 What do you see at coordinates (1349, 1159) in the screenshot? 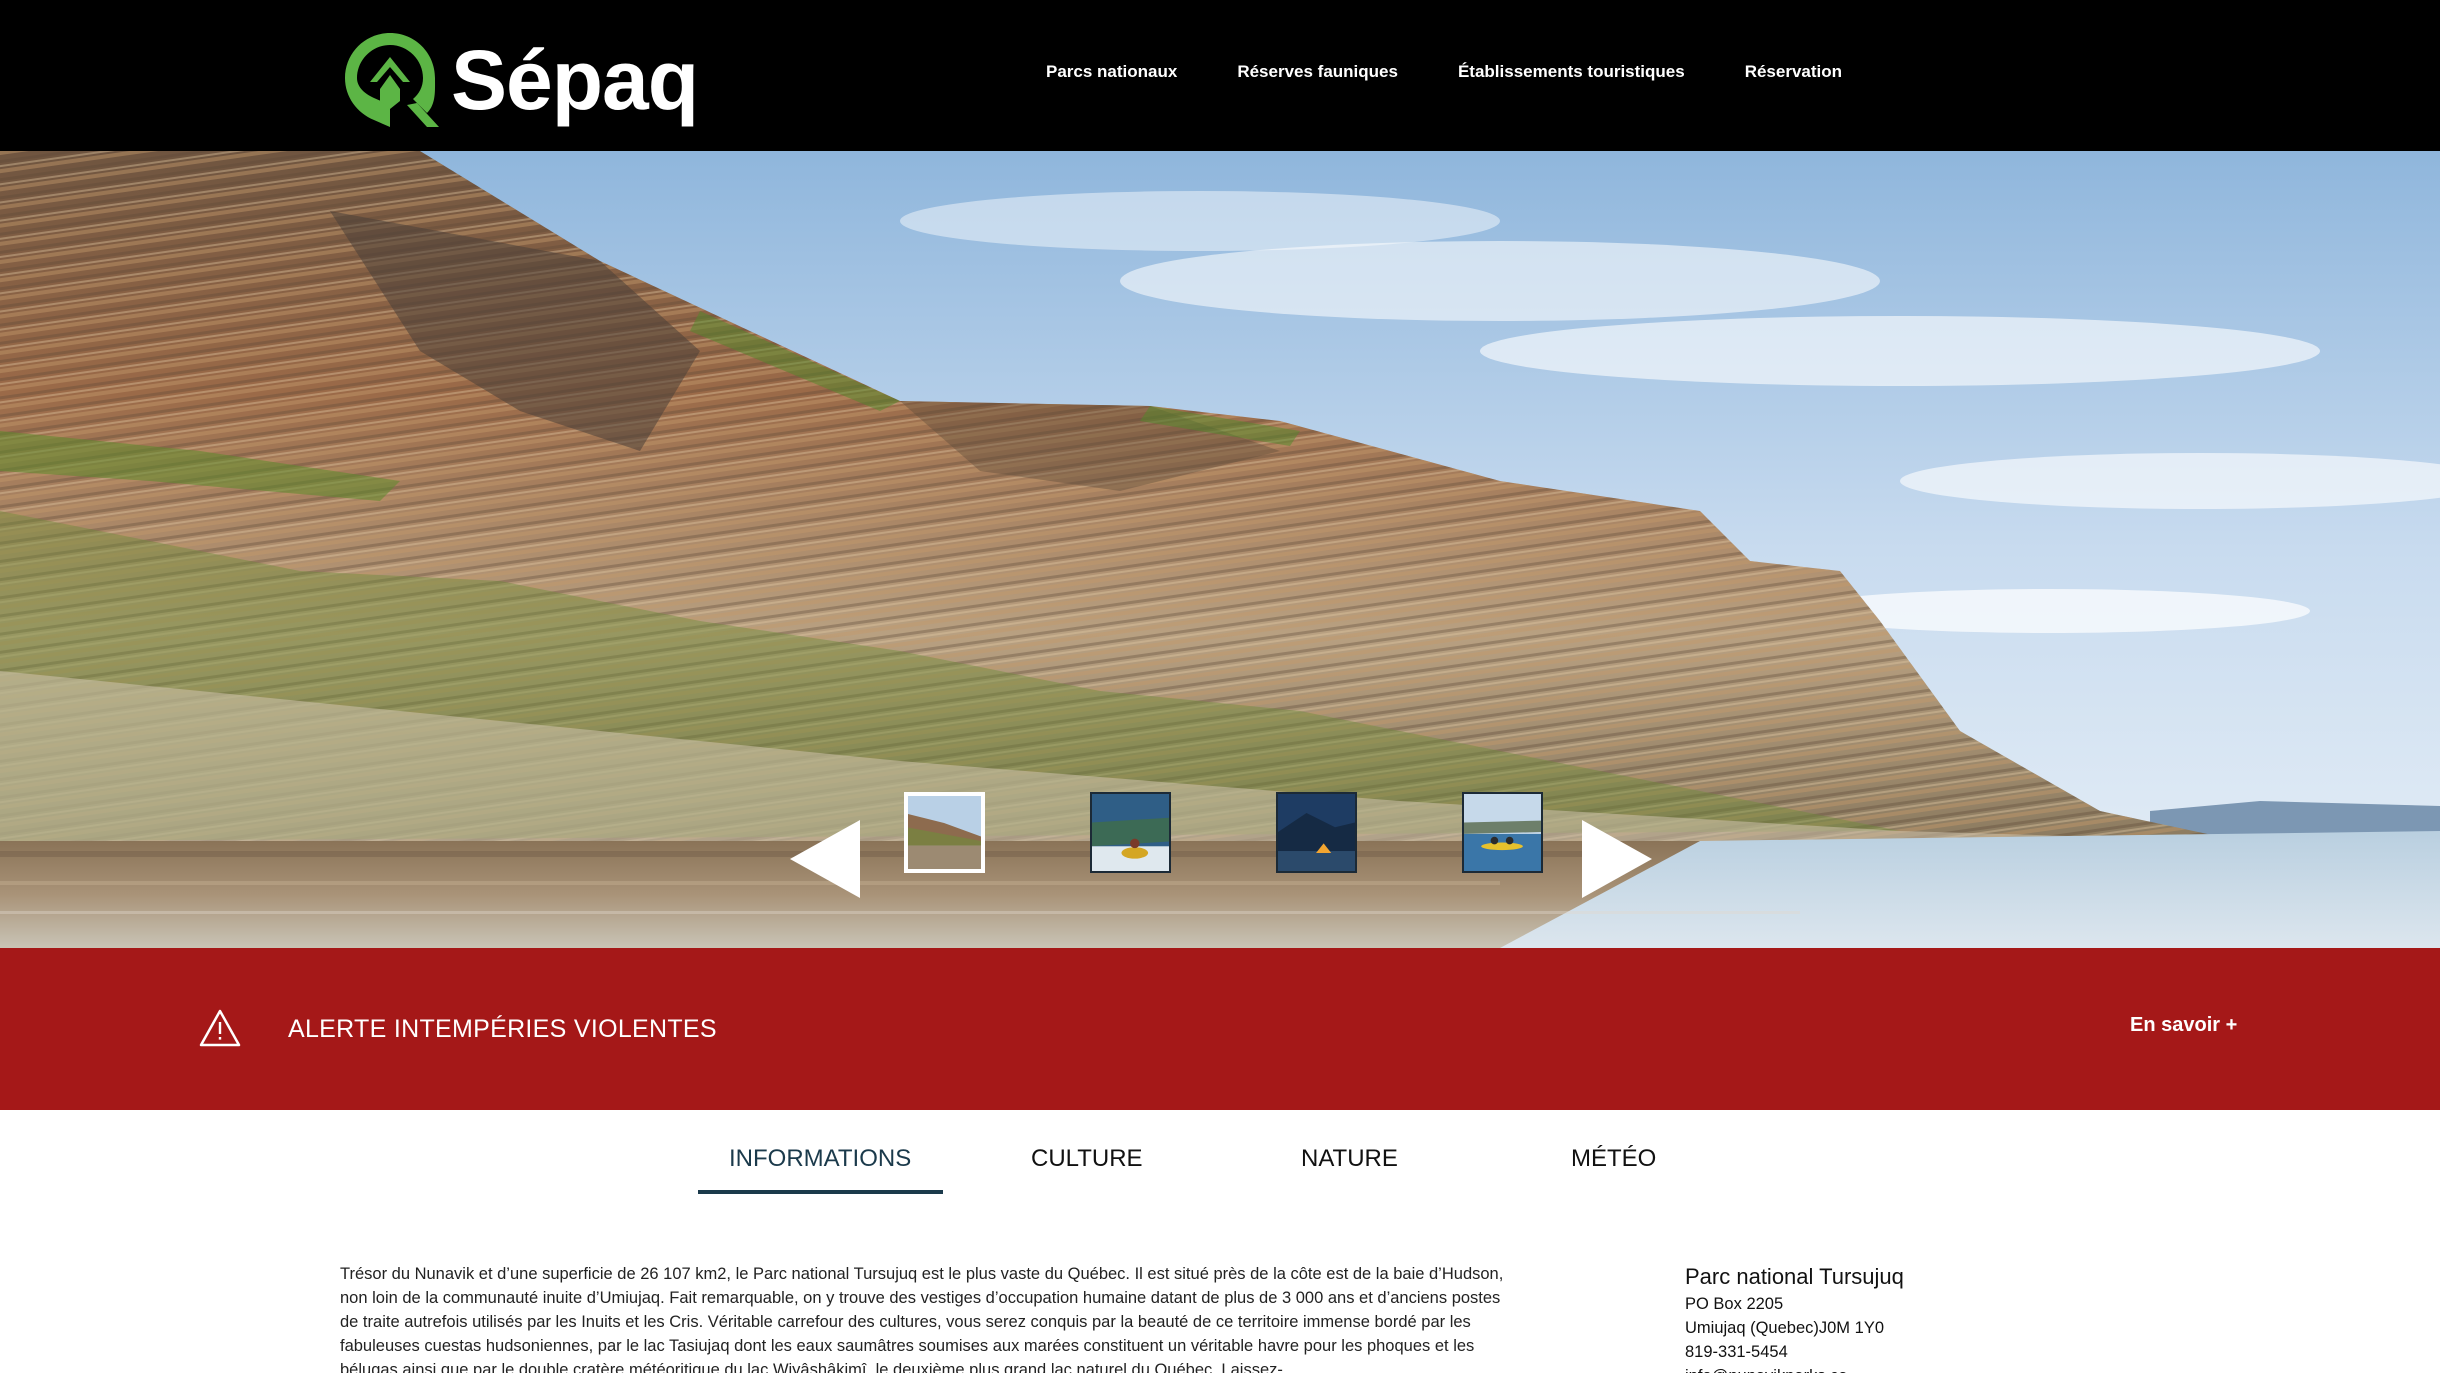
I see `tab-nature: NATURE` at bounding box center [1349, 1159].